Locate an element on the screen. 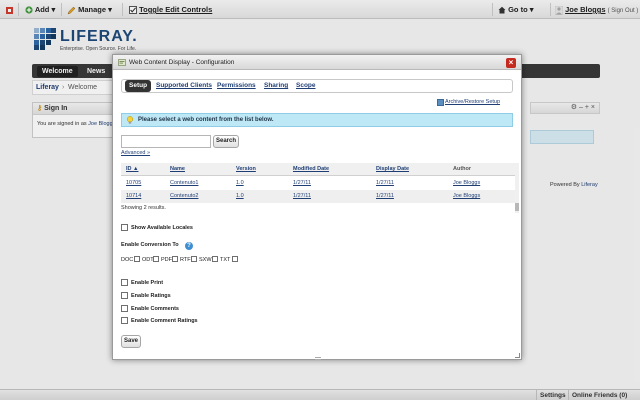  column-header-modified-date: Modified Date is located at coordinates (311, 169).